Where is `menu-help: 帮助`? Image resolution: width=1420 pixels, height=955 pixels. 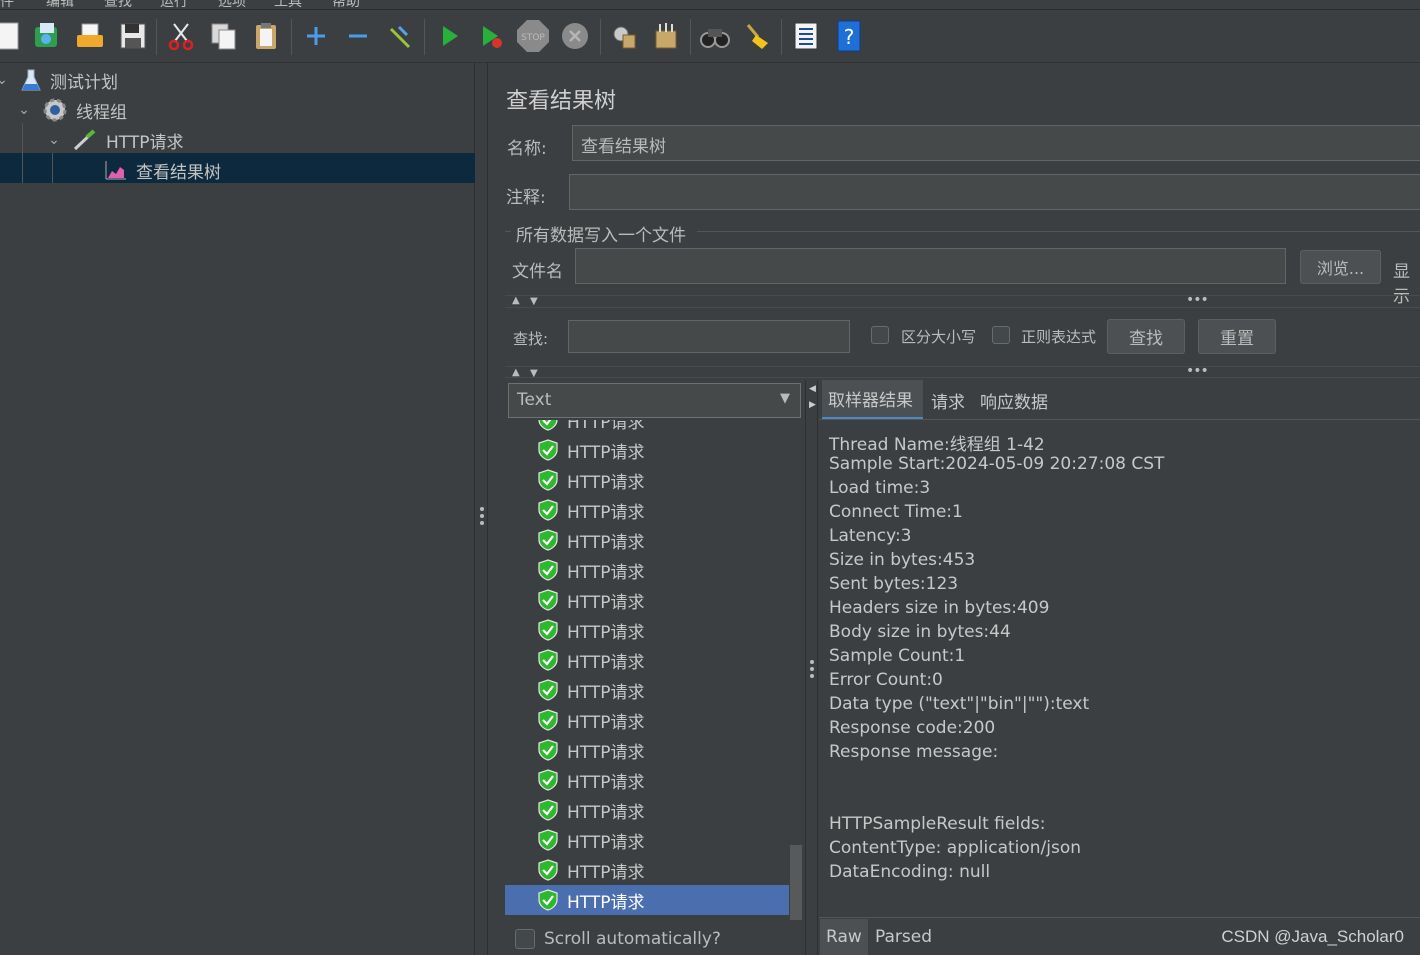 menu-help: 帮助 is located at coordinates (346, 4).